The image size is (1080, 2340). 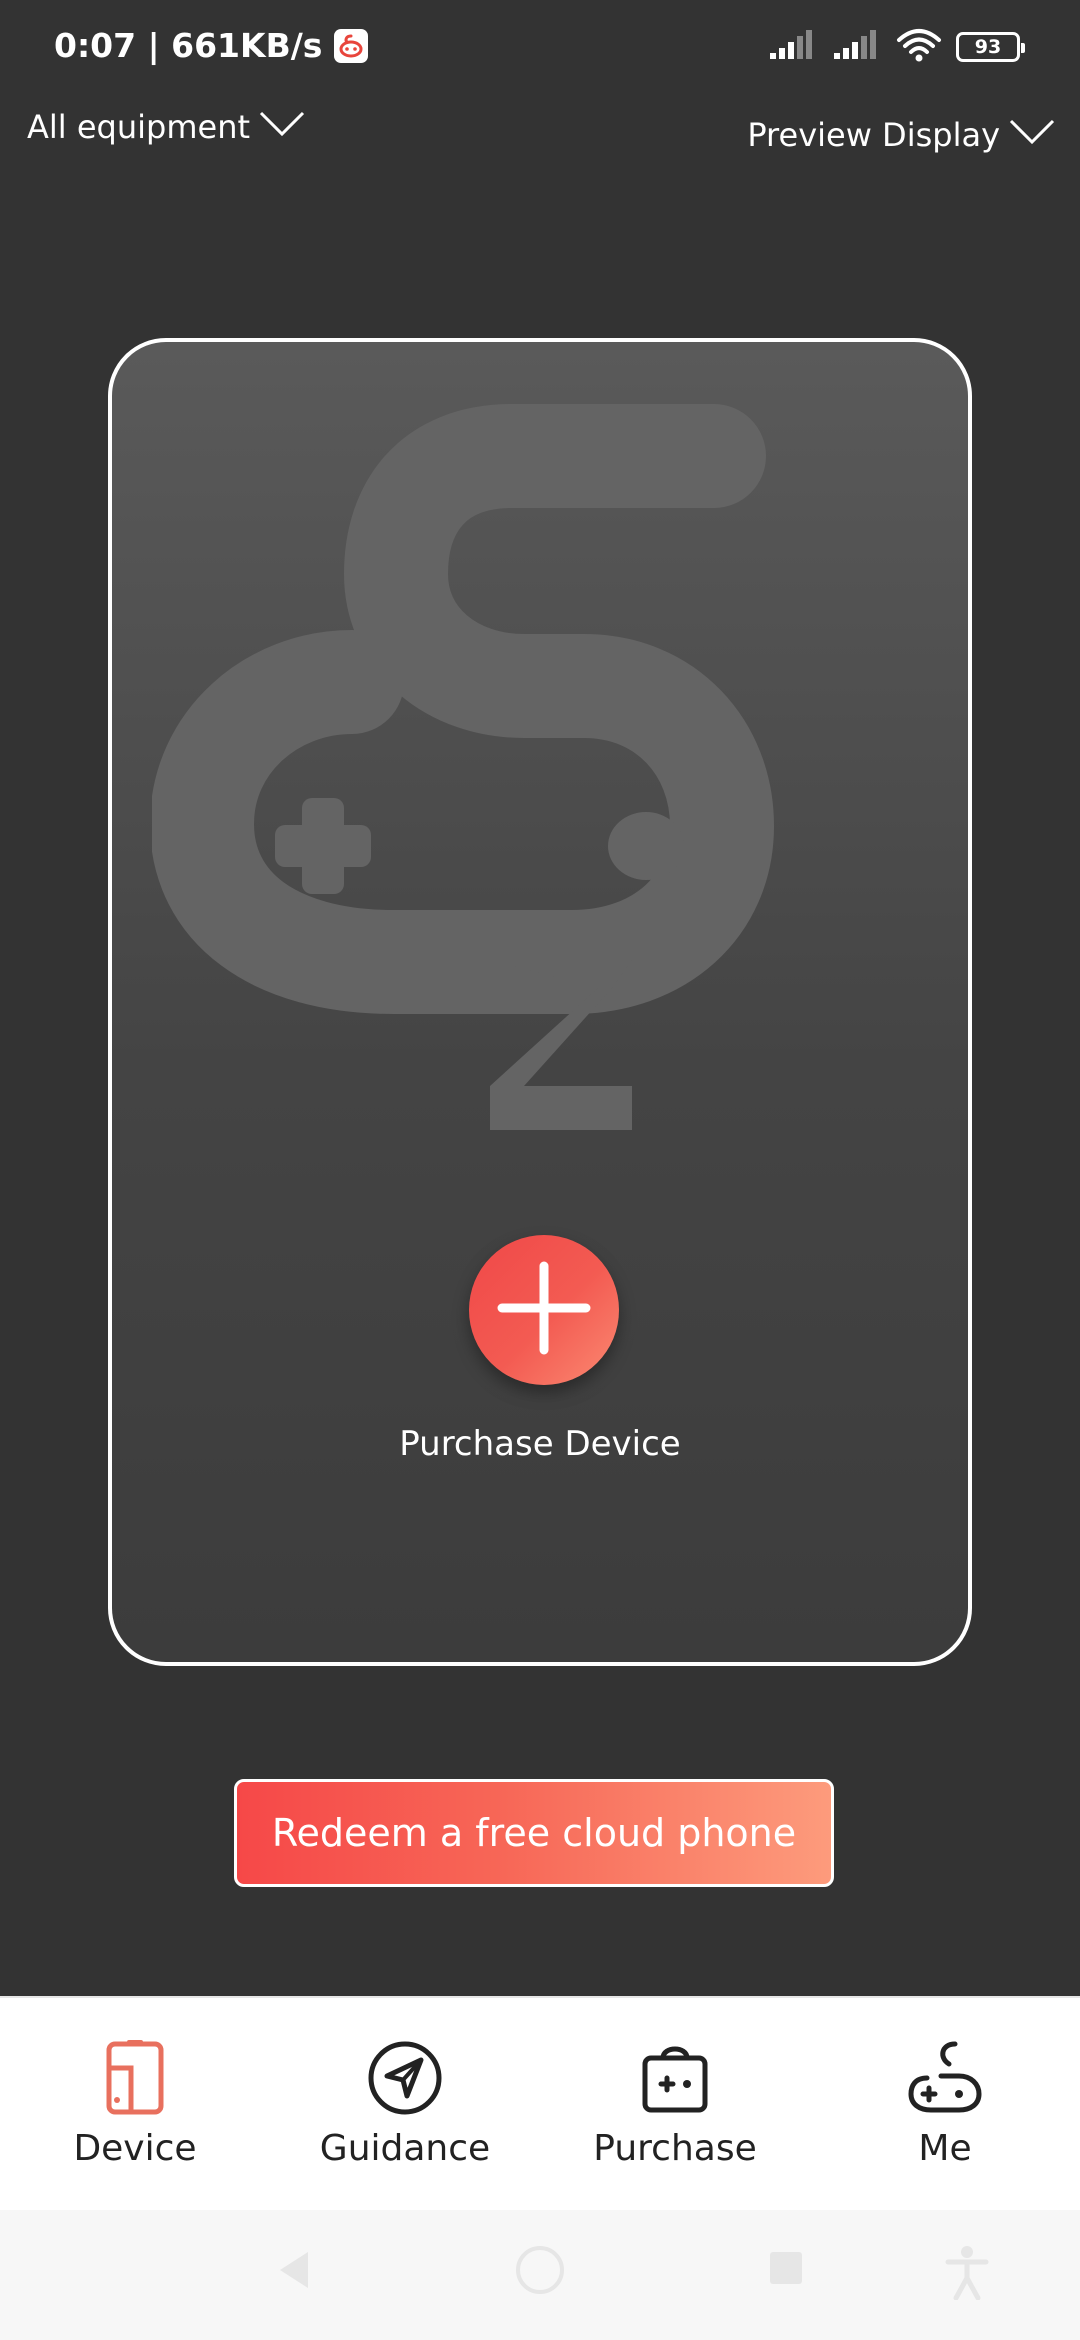 I want to click on display-mode-label: Preview Display, so click(x=873, y=135).